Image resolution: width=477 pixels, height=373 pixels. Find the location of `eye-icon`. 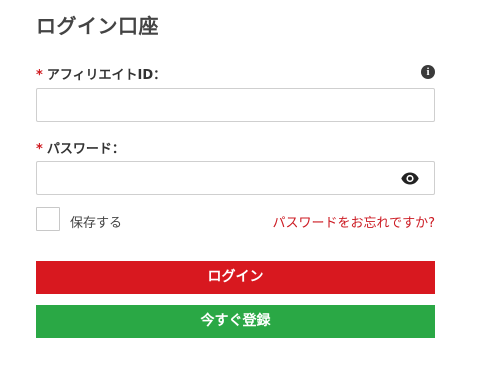

eye-icon is located at coordinates (410, 178).